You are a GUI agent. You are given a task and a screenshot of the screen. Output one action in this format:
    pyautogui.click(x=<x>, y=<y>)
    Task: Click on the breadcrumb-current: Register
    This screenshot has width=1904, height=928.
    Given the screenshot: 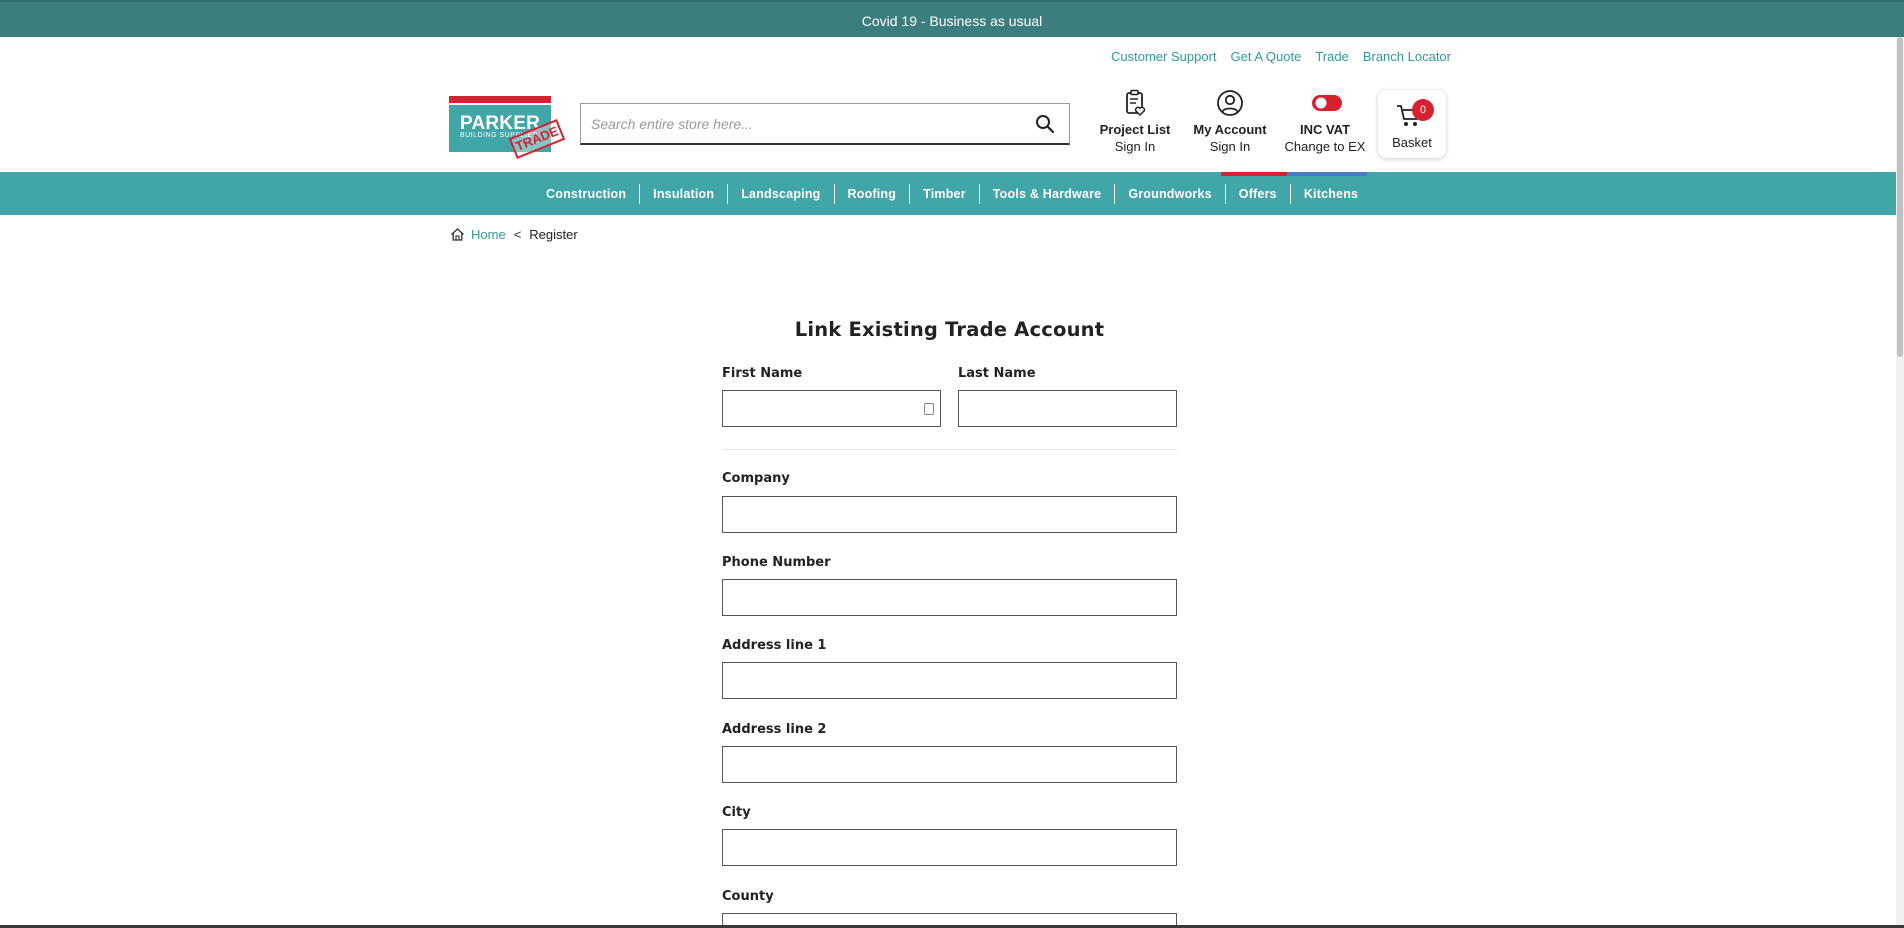 What is the action you would take?
    pyautogui.click(x=553, y=234)
    